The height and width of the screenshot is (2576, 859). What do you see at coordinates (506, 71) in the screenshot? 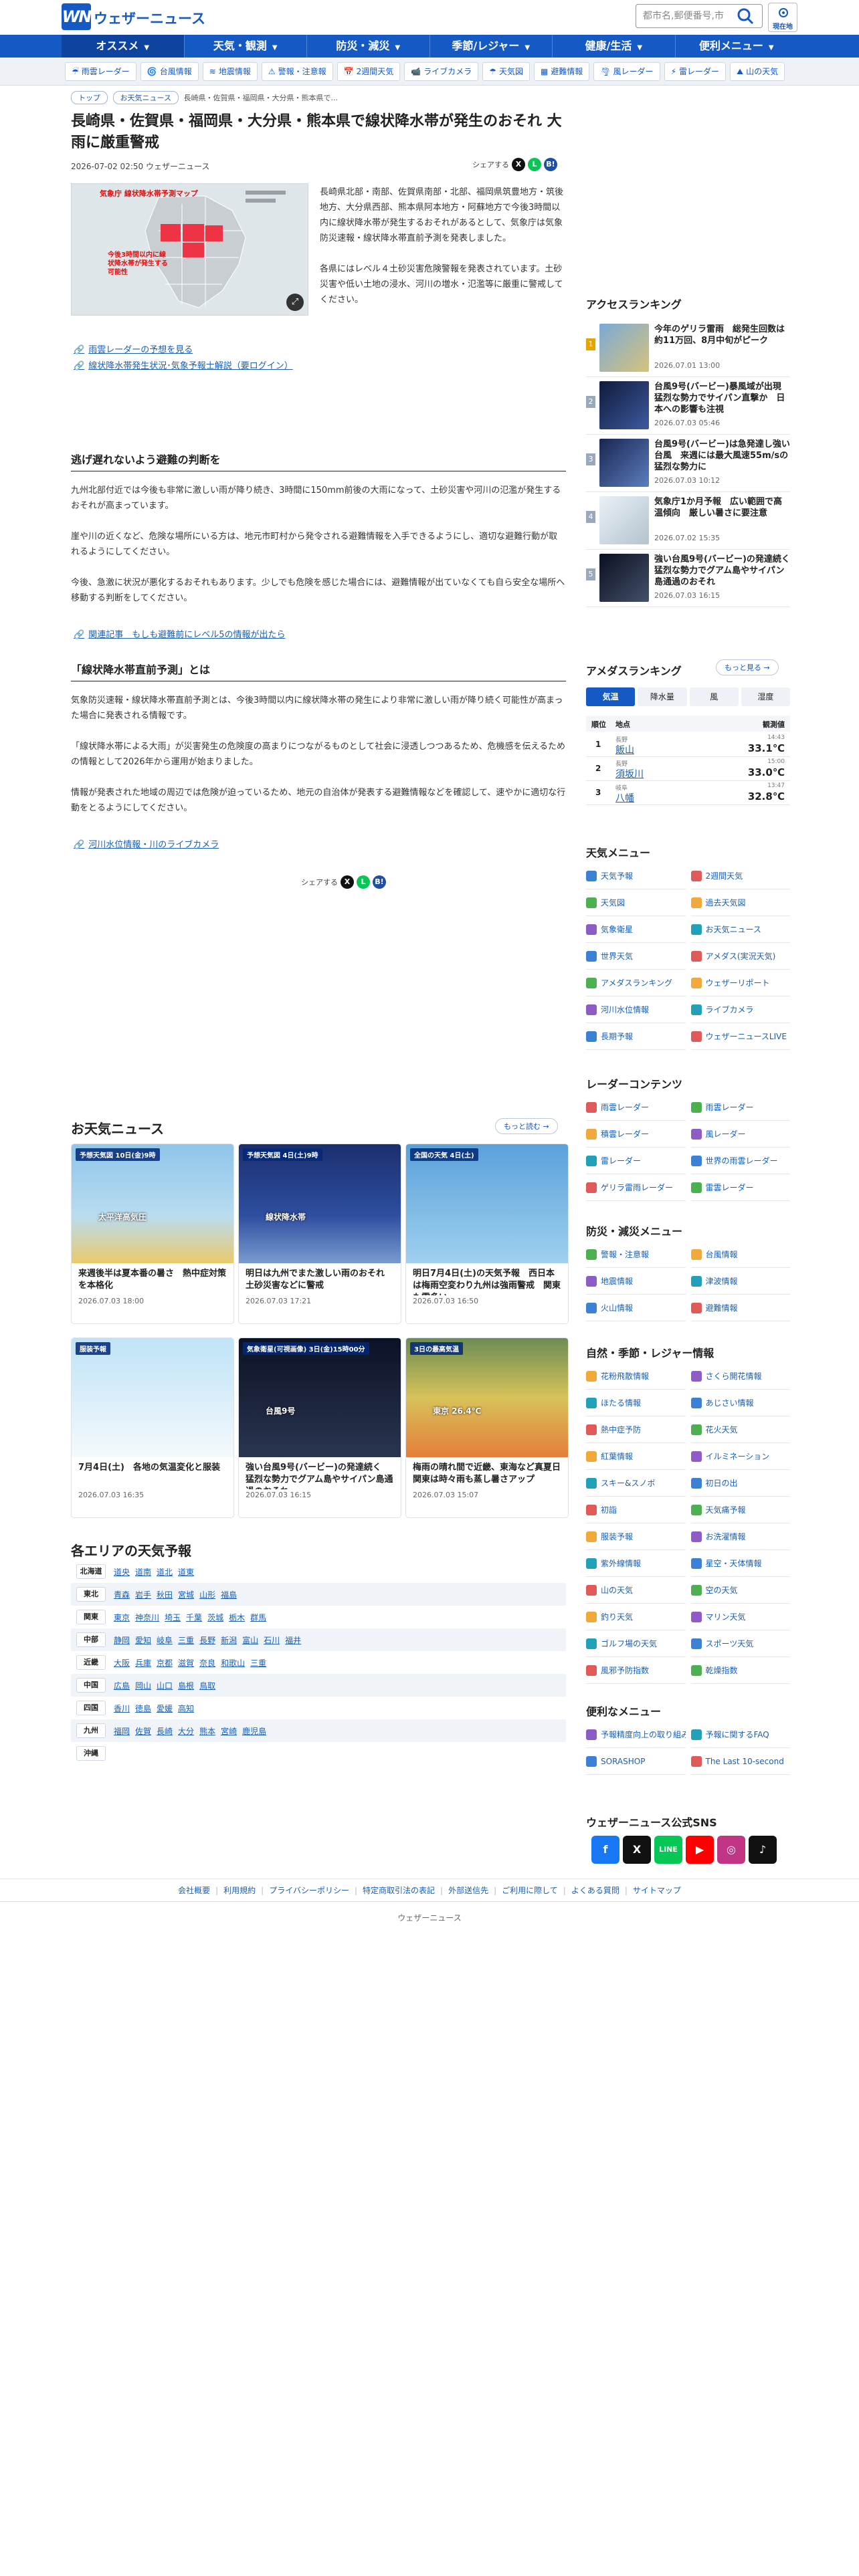
I see `subnav-item: ☂ 天気図` at bounding box center [506, 71].